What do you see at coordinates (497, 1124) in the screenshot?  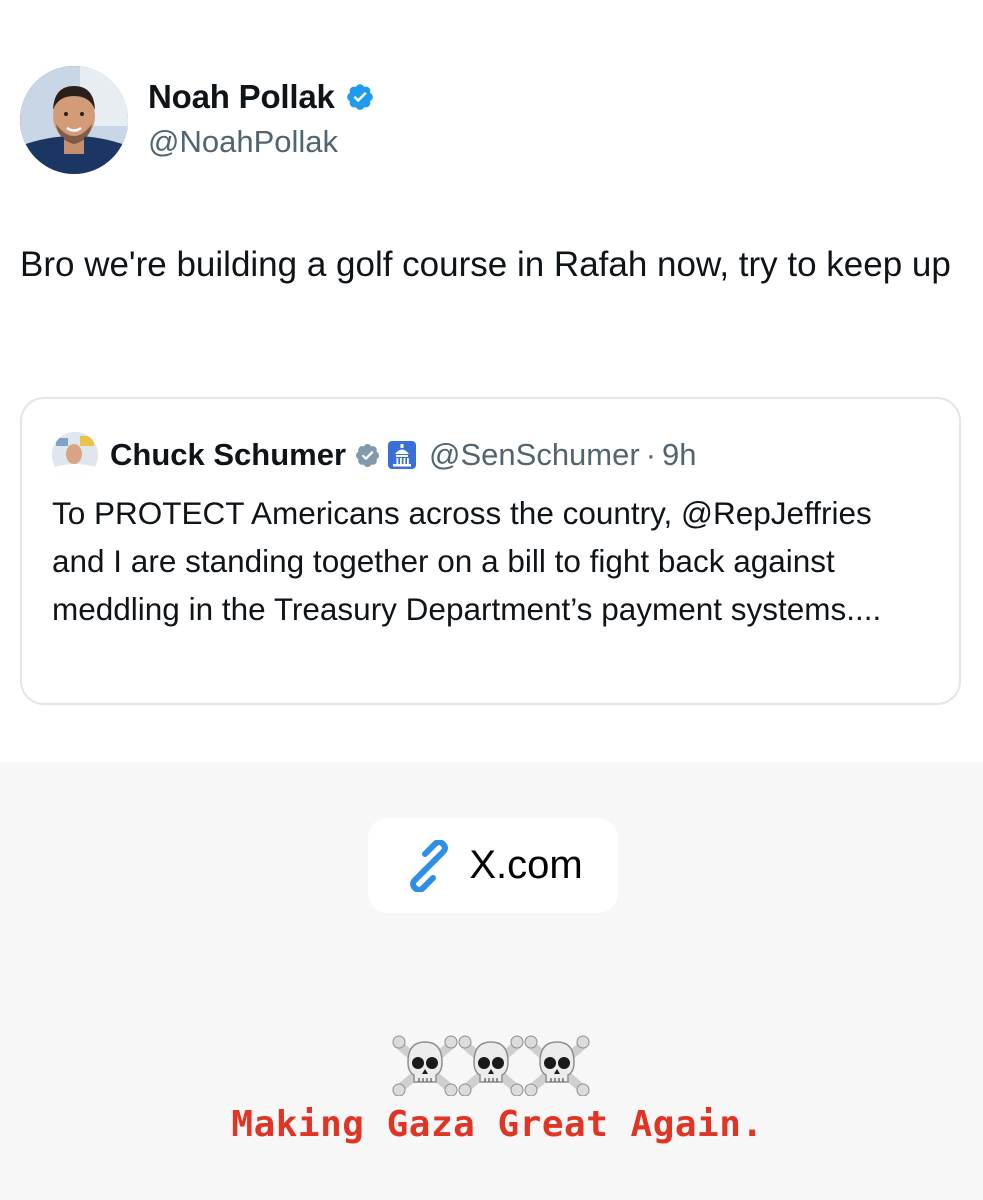 I see `story-caption-text: Making Gaza Great Again.` at bounding box center [497, 1124].